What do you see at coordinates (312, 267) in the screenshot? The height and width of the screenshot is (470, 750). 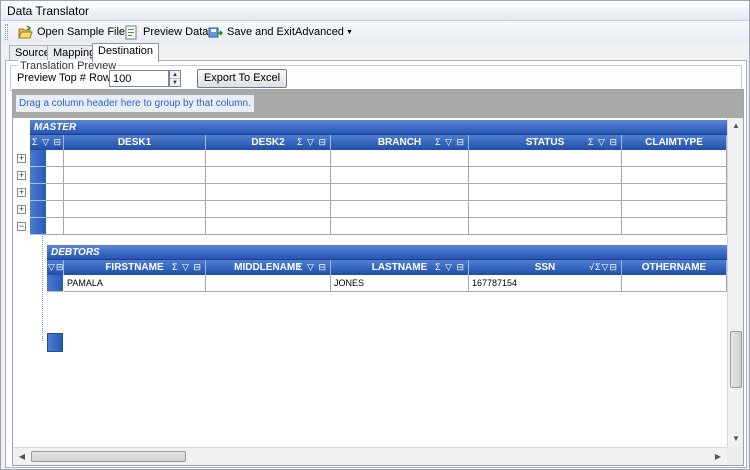 I see `middlename-header-icons: Σ ▽ ⊟` at bounding box center [312, 267].